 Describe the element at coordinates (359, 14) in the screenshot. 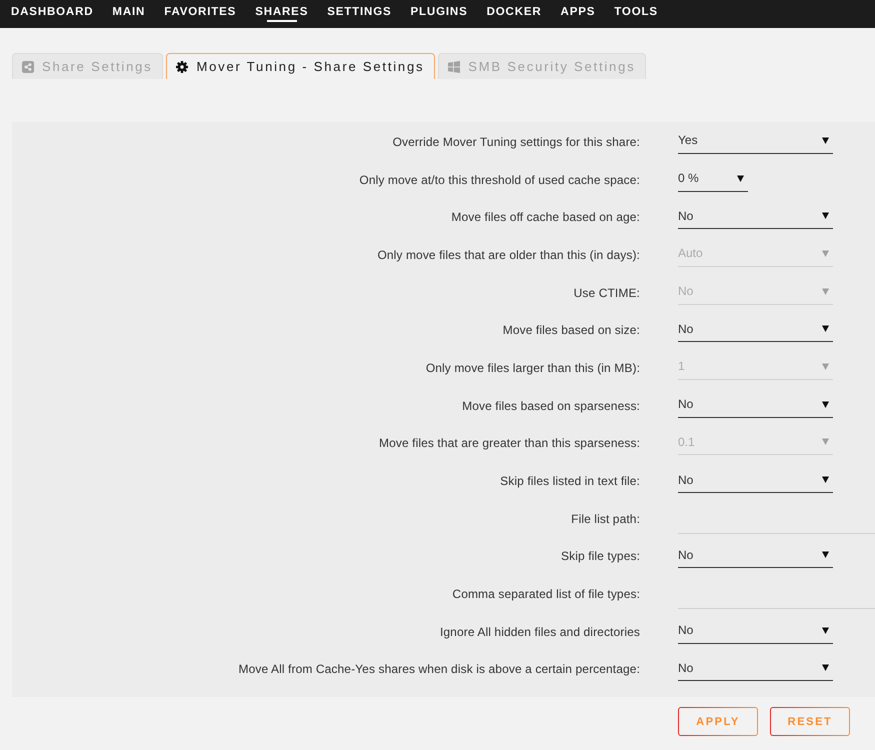

I see `nav-link: SETTINGS` at that location.